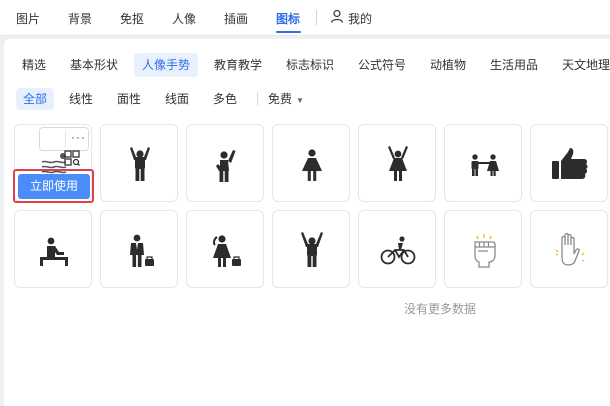 The width and height of the screenshot is (610, 406). I want to click on woman-with-bag-icon, so click(226, 251).